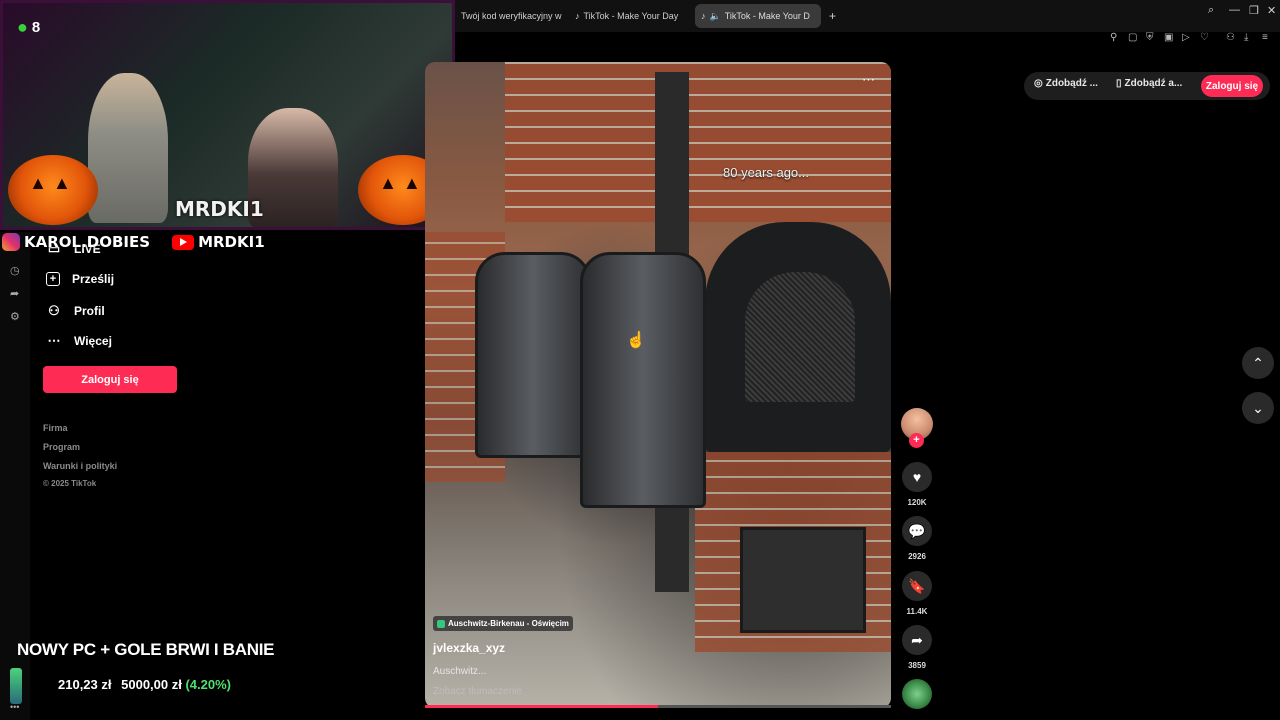 The width and height of the screenshot is (1280, 720). I want to click on oven-opening, so click(798, 337).